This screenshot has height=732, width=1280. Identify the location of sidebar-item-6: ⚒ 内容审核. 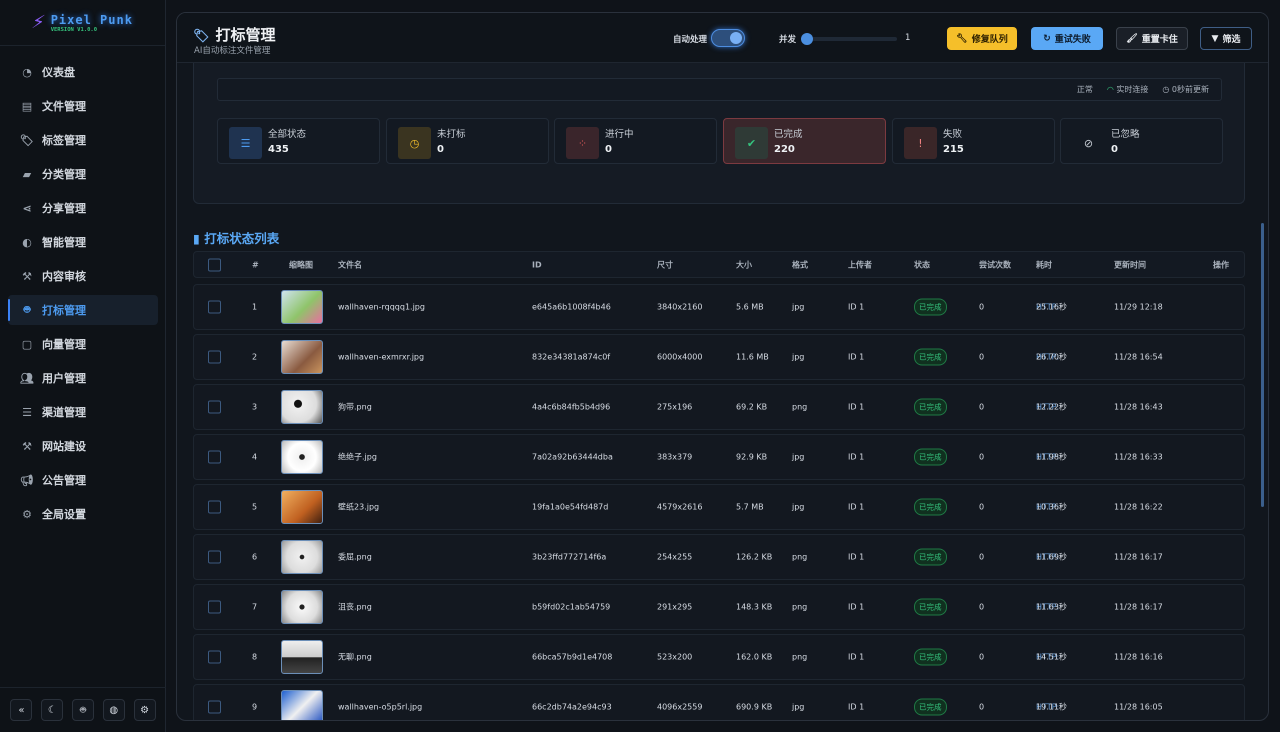
(83, 276).